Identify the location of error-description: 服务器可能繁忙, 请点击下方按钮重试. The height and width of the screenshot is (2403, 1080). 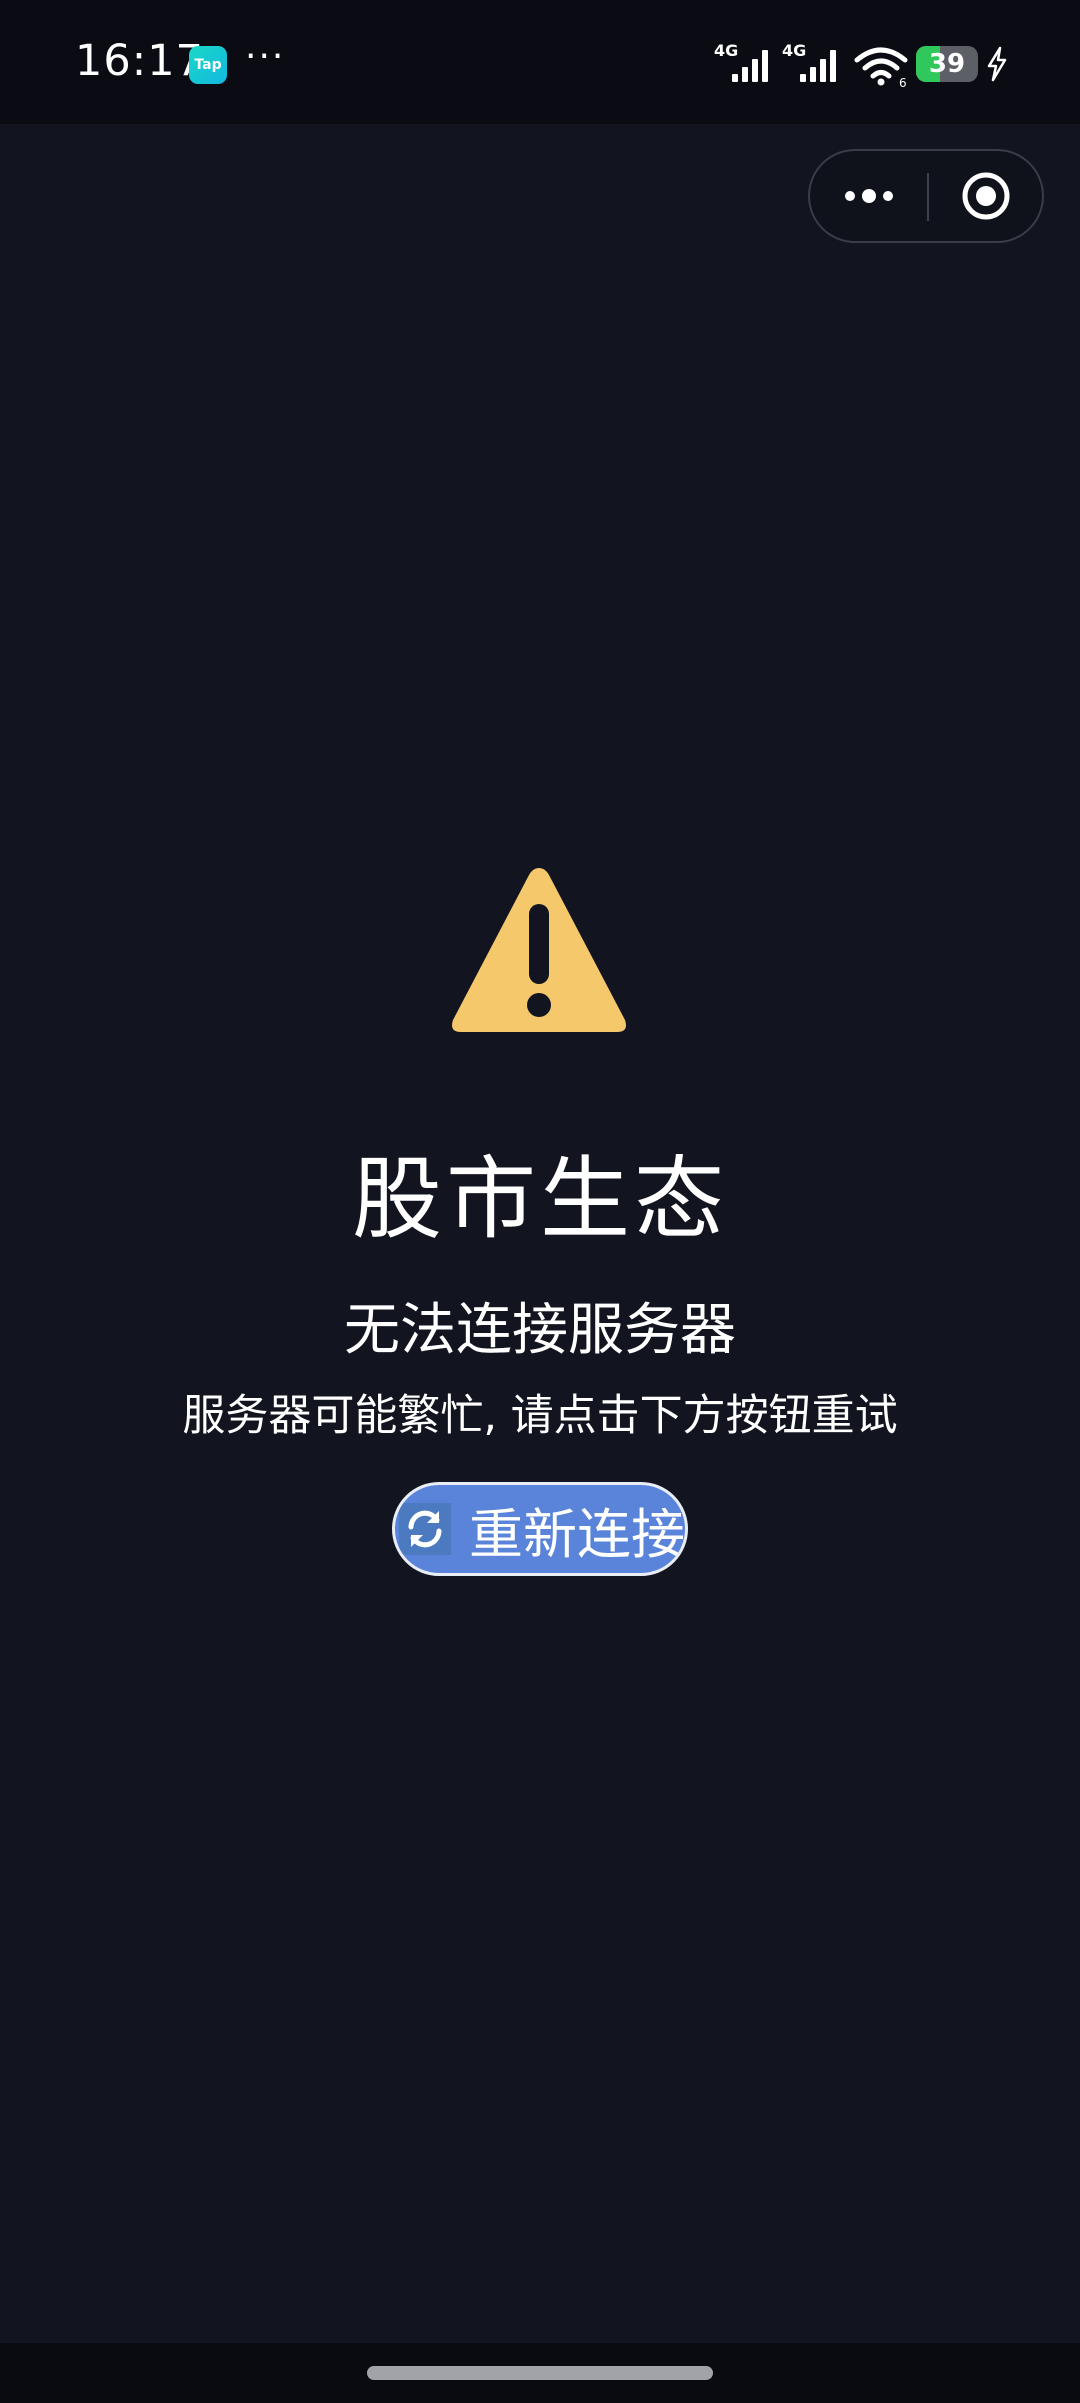
(540, 1416).